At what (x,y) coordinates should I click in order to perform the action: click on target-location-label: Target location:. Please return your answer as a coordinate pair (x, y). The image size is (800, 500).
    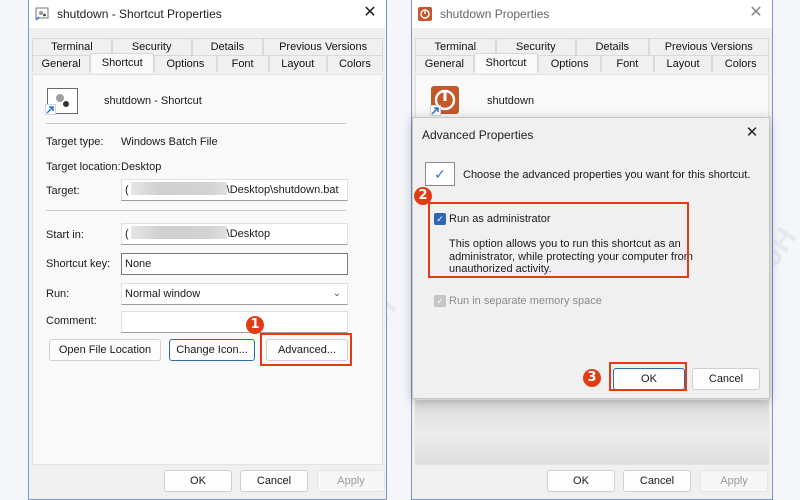
    Looking at the image, I should click on (83, 167).